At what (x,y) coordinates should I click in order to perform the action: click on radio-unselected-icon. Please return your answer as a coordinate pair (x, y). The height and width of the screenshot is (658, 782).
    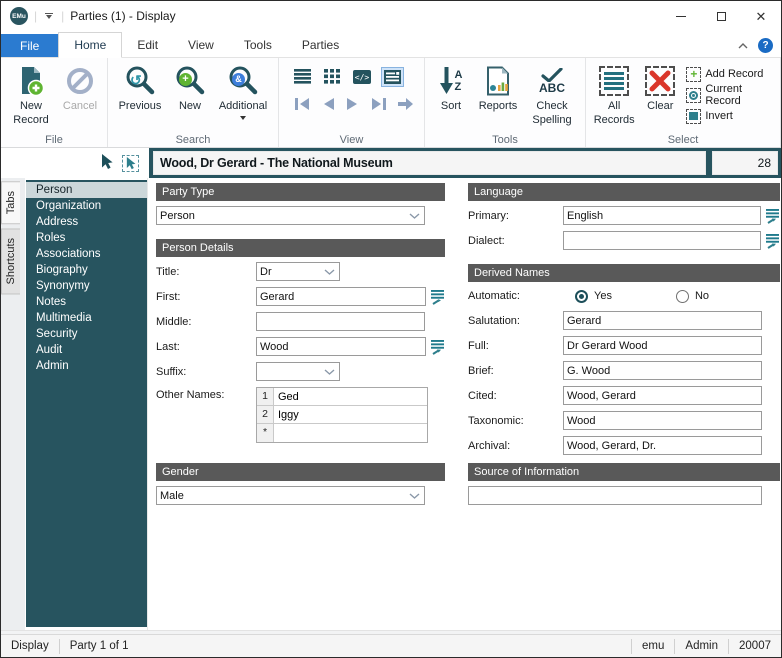
    Looking at the image, I should click on (682, 296).